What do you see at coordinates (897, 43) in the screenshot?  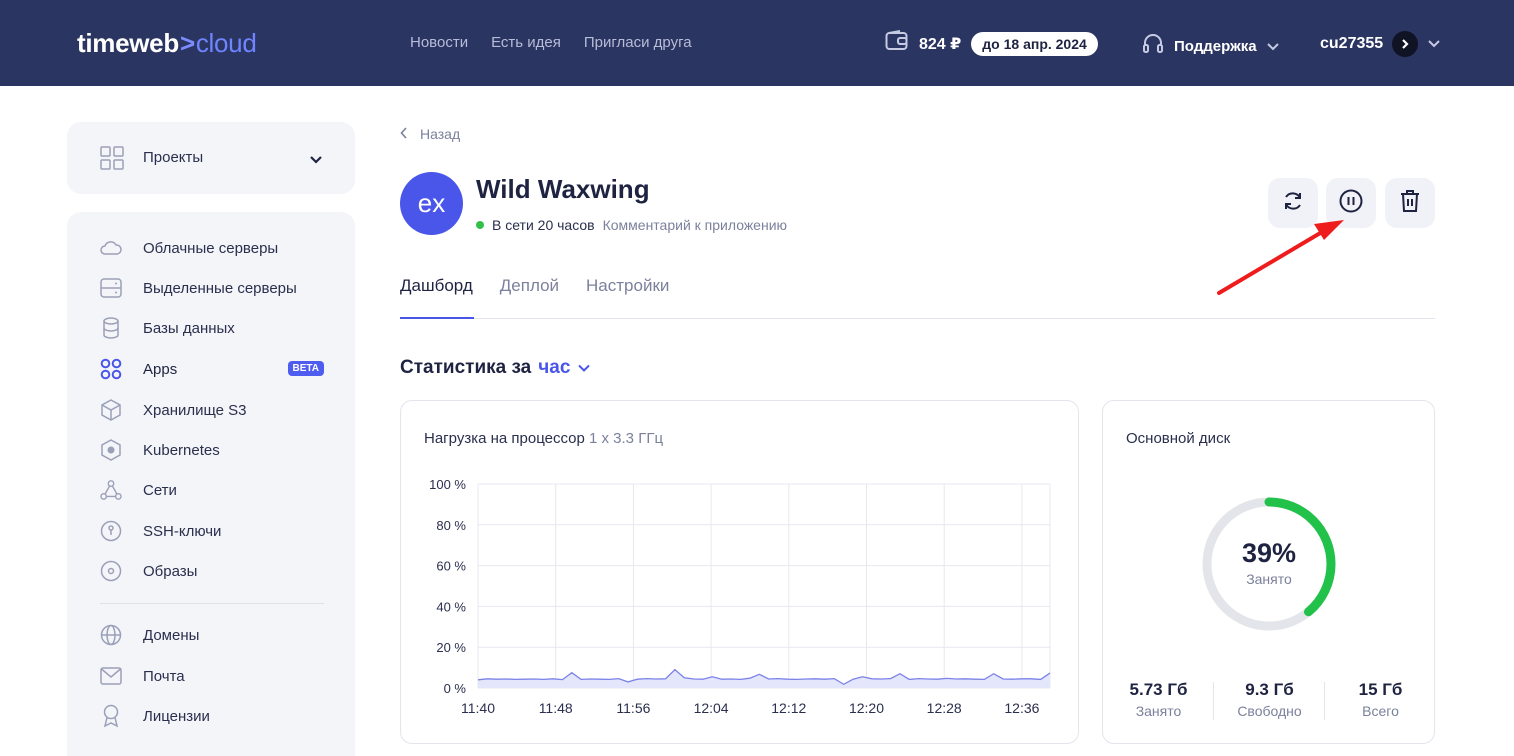 I see `wallet-icon` at bounding box center [897, 43].